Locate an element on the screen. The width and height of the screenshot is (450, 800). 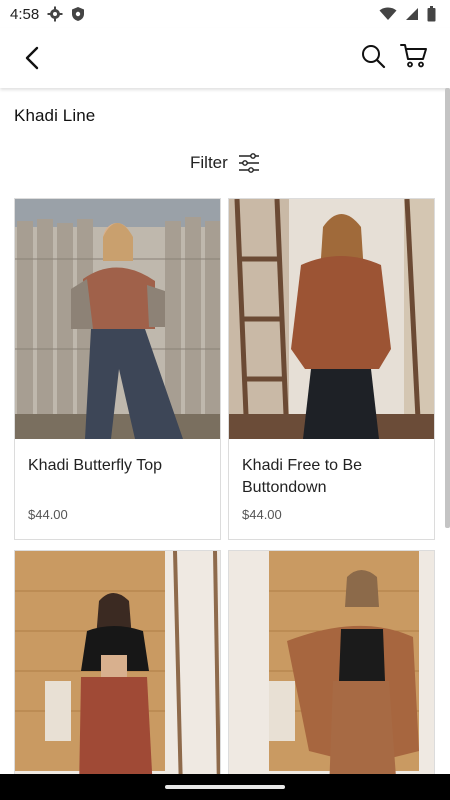
status-time: 4:58 is located at coordinates (25, 14).